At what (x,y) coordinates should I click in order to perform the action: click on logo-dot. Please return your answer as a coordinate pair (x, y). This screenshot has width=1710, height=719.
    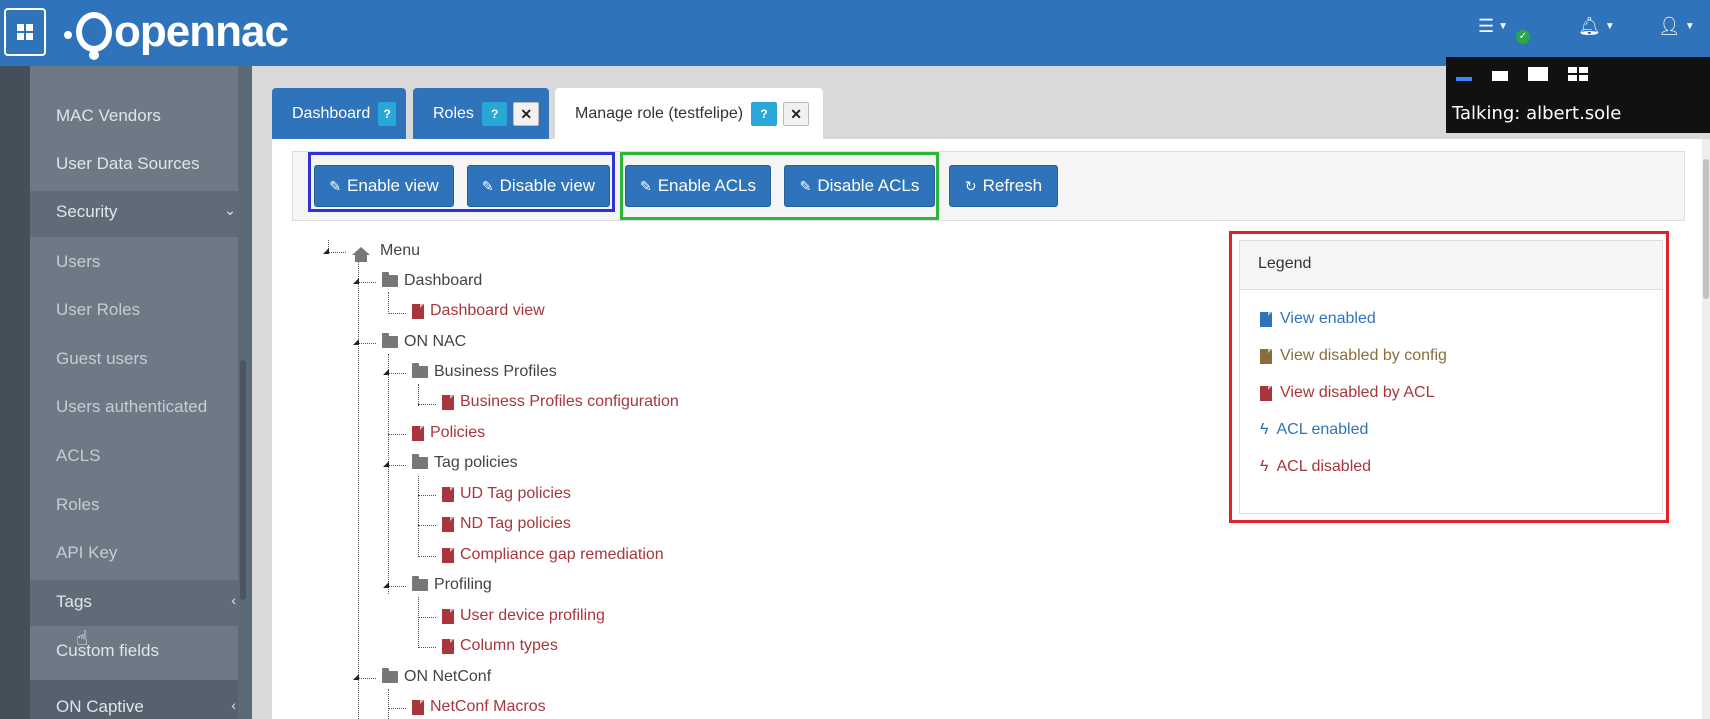
    Looking at the image, I should click on (68, 35).